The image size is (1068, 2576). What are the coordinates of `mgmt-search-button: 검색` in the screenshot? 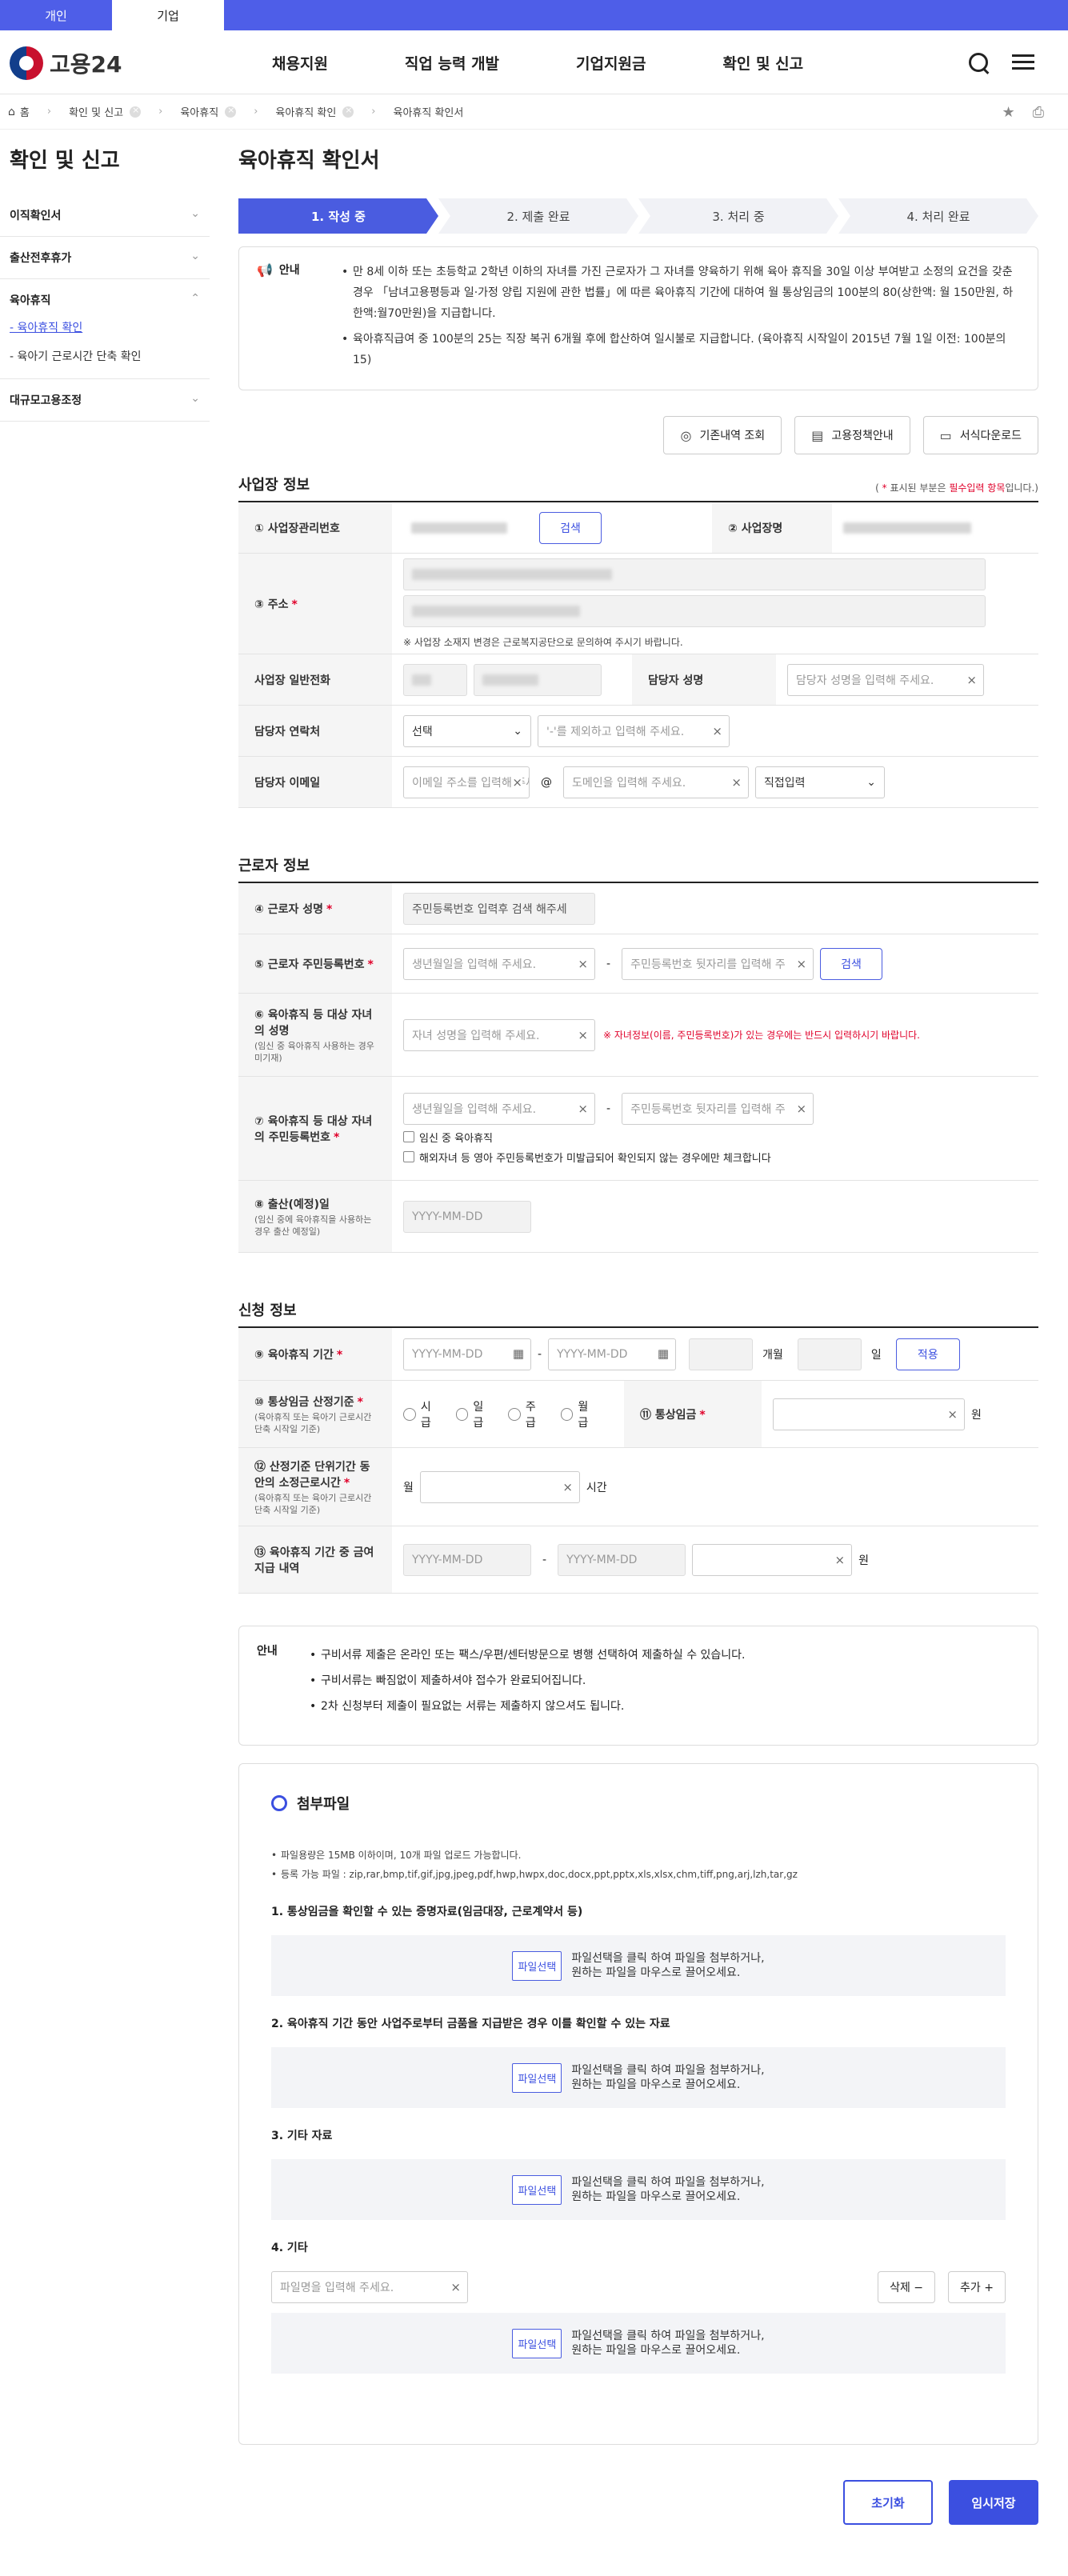 It's located at (570, 527).